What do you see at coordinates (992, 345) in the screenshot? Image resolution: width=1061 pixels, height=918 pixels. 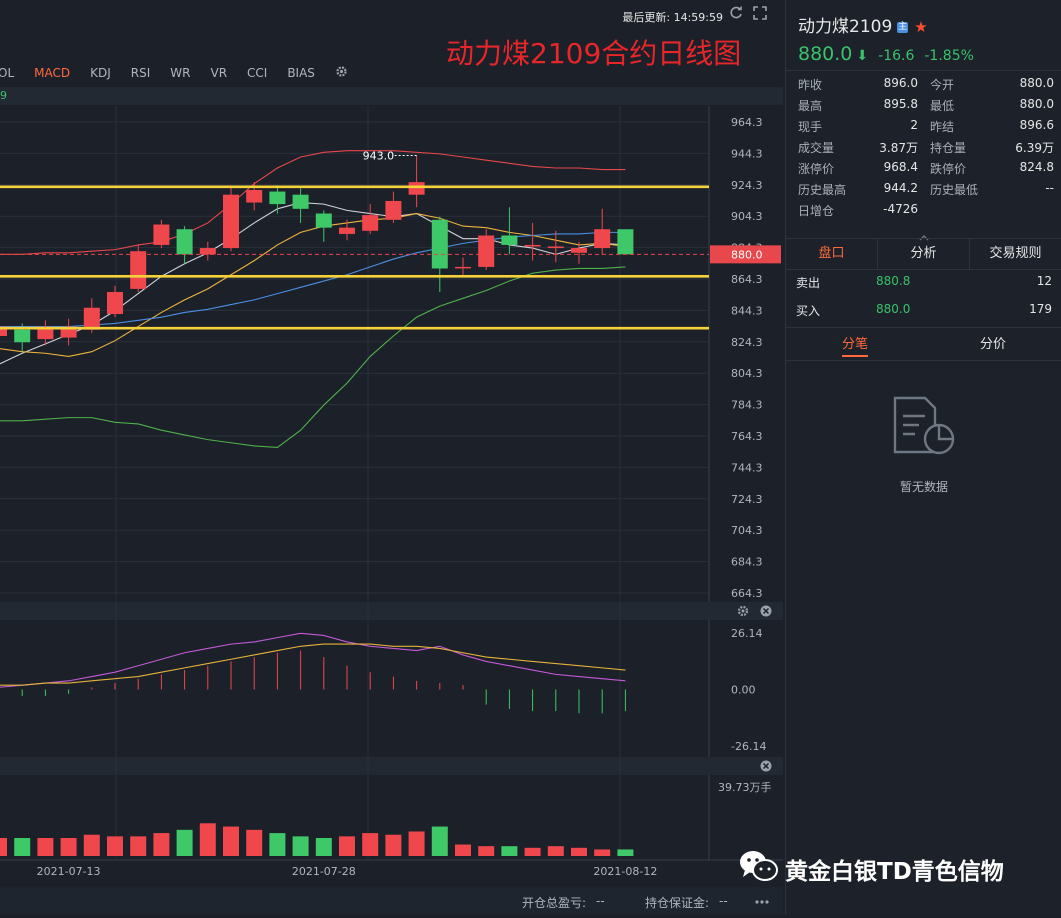 I see `trade-subtab: 分价` at bounding box center [992, 345].